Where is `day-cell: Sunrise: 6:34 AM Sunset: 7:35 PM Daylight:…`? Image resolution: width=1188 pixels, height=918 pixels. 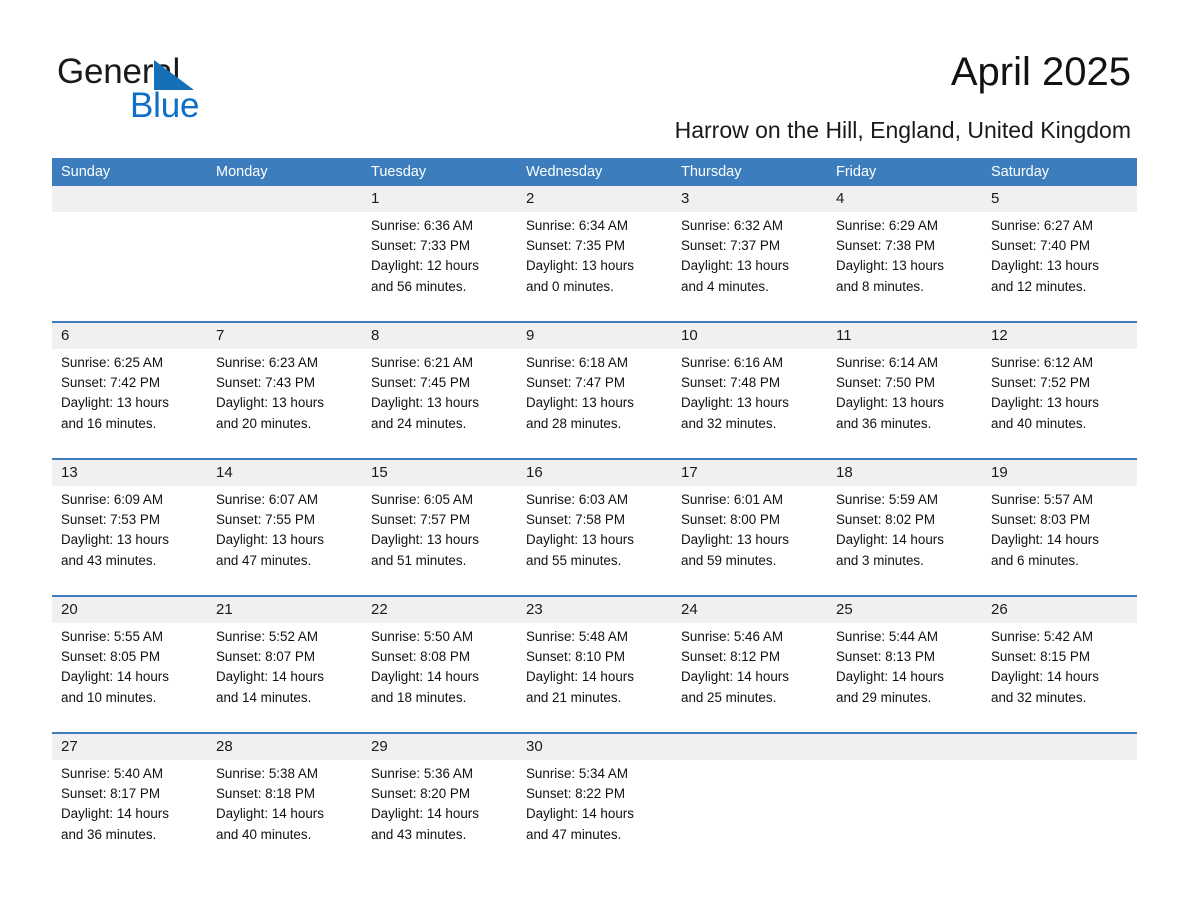 day-cell: Sunrise: 6:34 AM Sunset: 7:35 PM Daylight:… is located at coordinates (594, 266).